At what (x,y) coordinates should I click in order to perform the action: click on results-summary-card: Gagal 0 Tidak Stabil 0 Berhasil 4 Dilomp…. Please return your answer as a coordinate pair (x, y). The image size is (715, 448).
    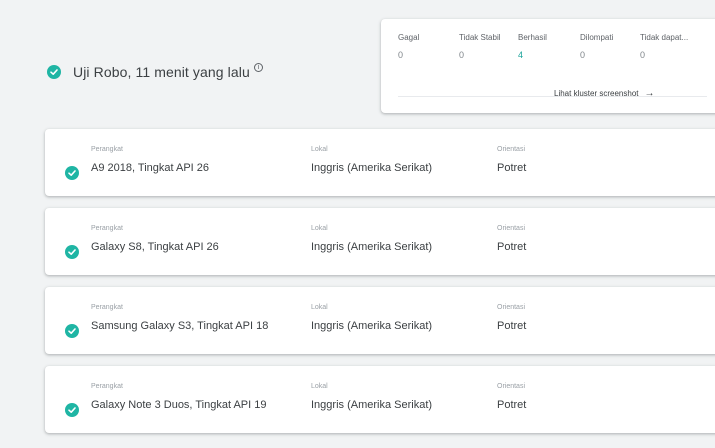
    Looking at the image, I should click on (548, 66).